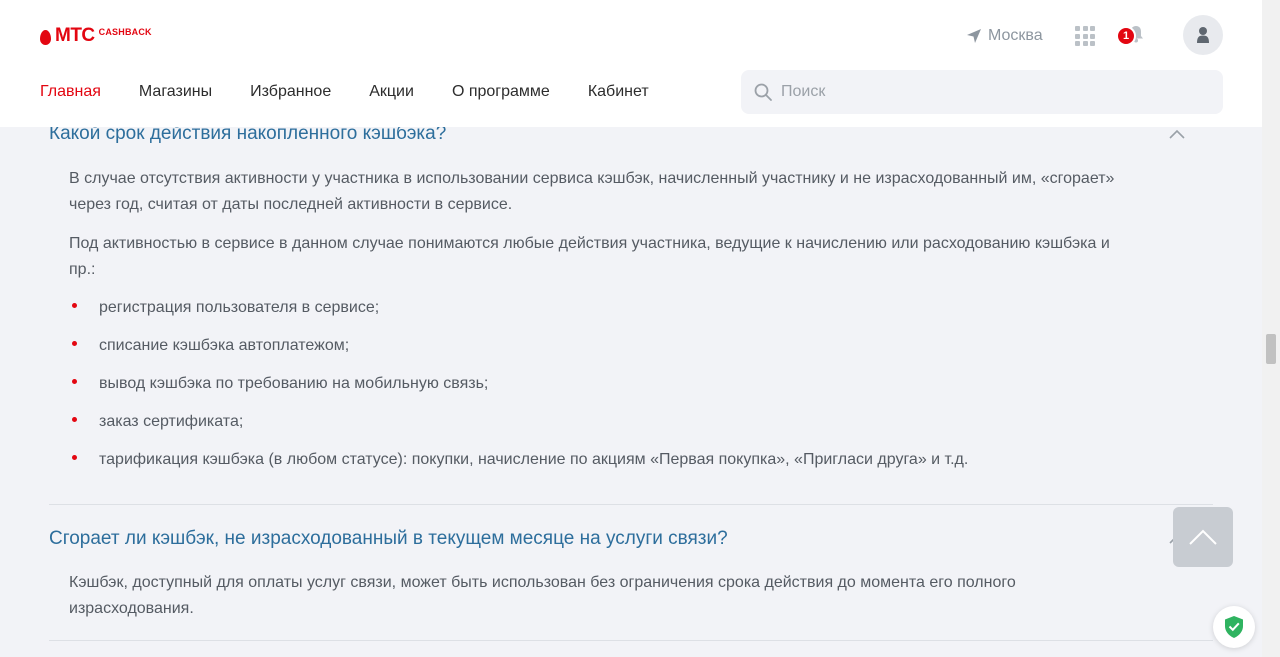 The height and width of the screenshot is (657, 1280). I want to click on nav-item-about: О программе, so click(501, 92).